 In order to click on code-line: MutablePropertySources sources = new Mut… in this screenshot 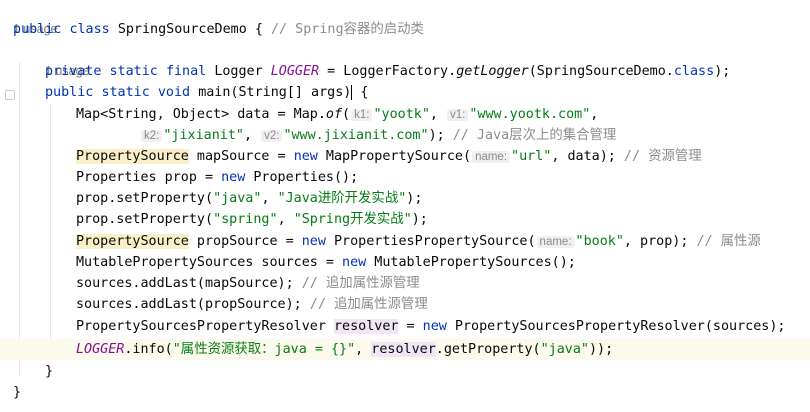, I will do `click(405, 262)`.